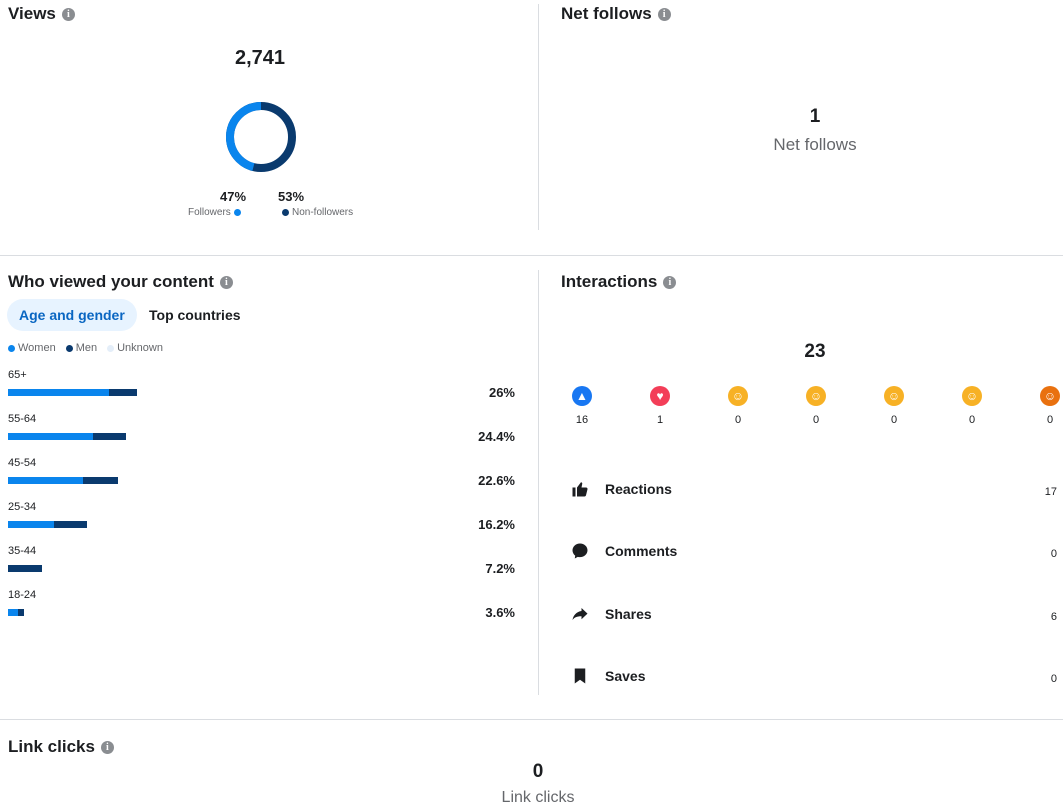 The width and height of the screenshot is (1063, 811). I want to click on metric-label: Saves, so click(625, 676).